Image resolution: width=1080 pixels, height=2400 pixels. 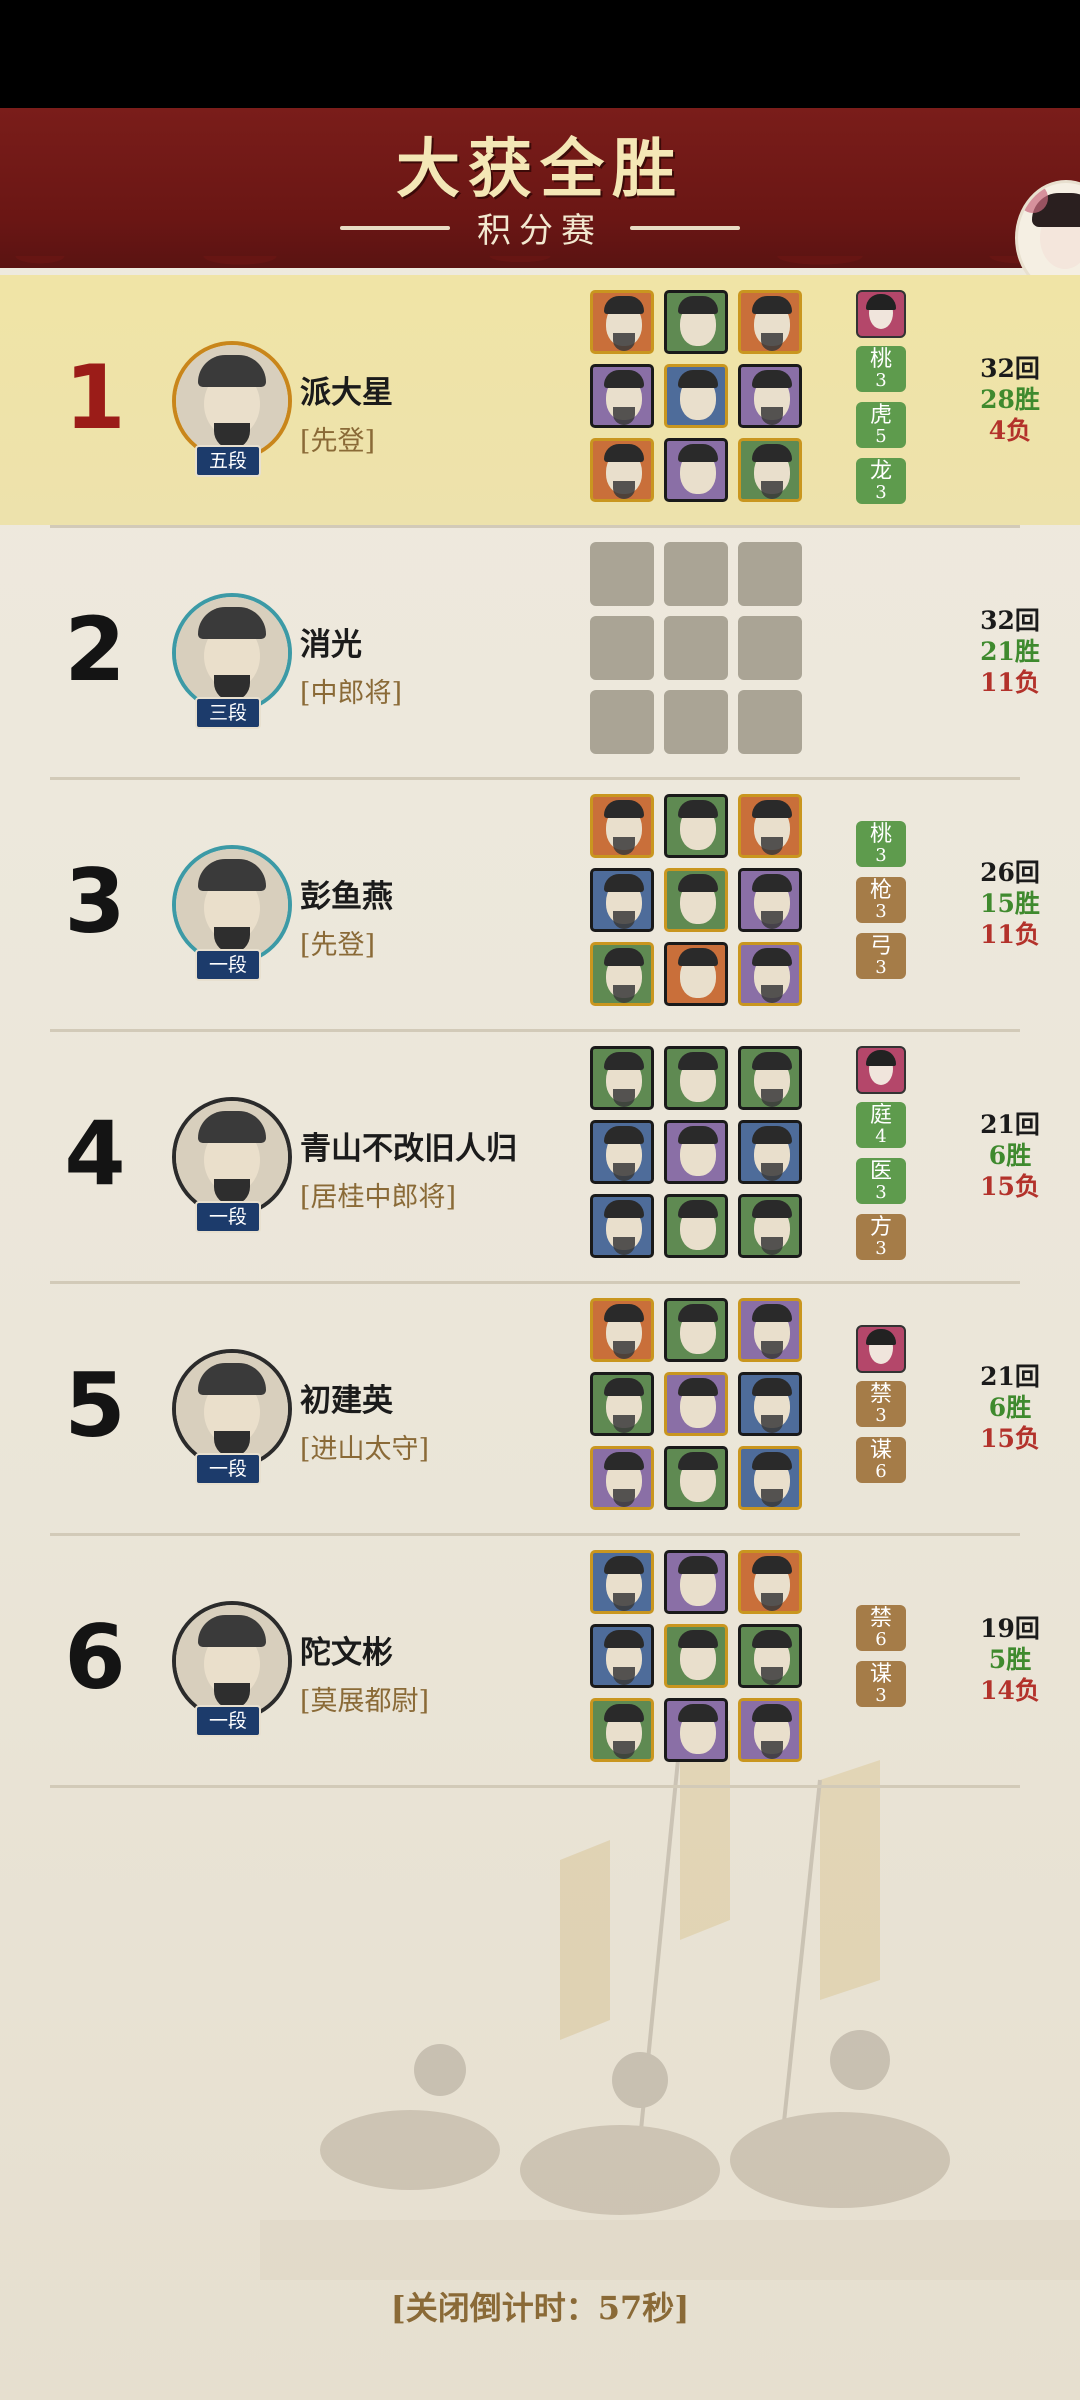 I want to click on player-title: [中郎将], so click(x=351, y=693).